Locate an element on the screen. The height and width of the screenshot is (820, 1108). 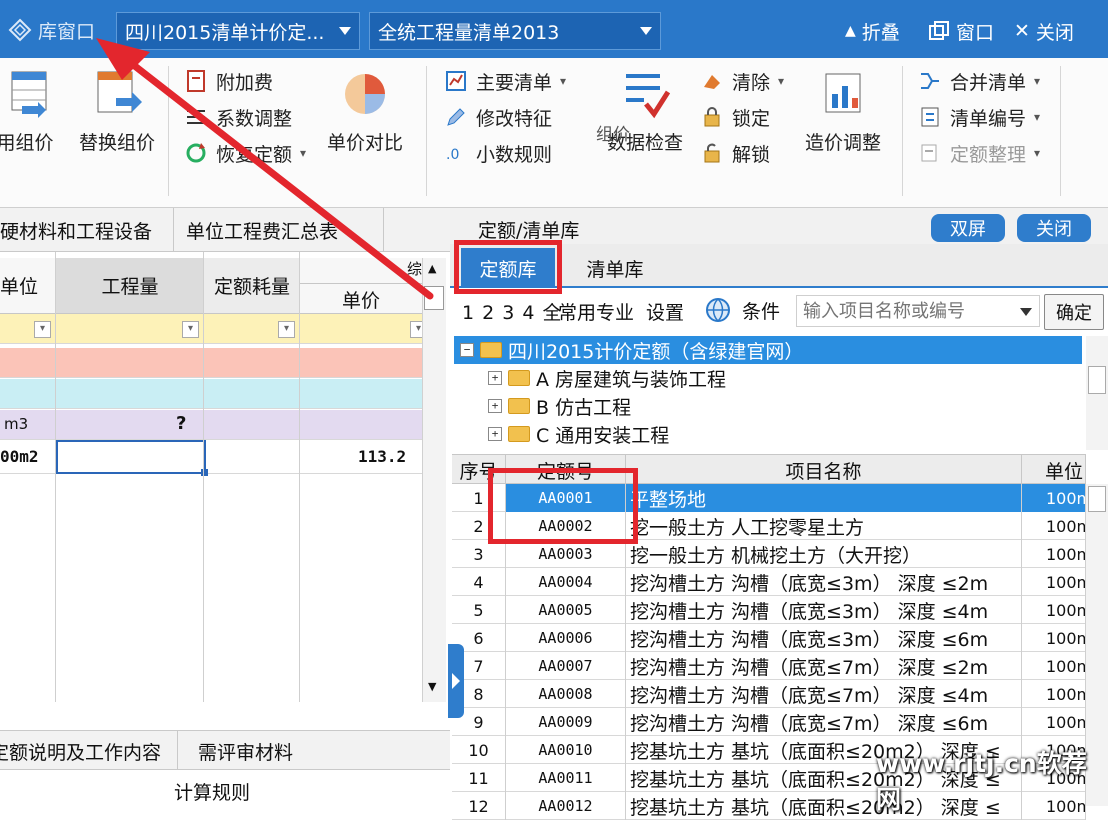
red-arrow-annotation is located at coordinates (265, 169).